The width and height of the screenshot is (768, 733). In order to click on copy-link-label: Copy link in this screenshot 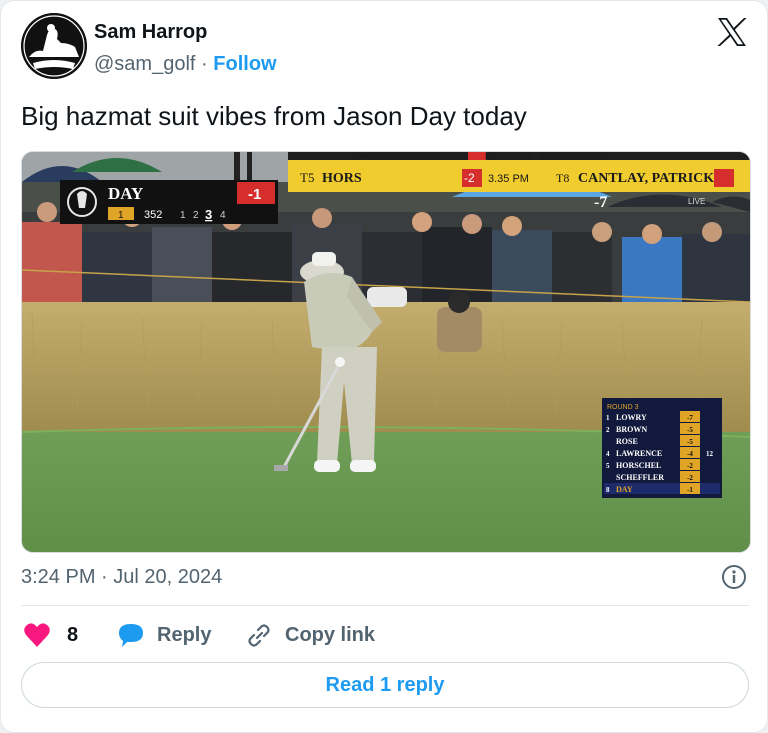, I will do `click(330, 634)`.